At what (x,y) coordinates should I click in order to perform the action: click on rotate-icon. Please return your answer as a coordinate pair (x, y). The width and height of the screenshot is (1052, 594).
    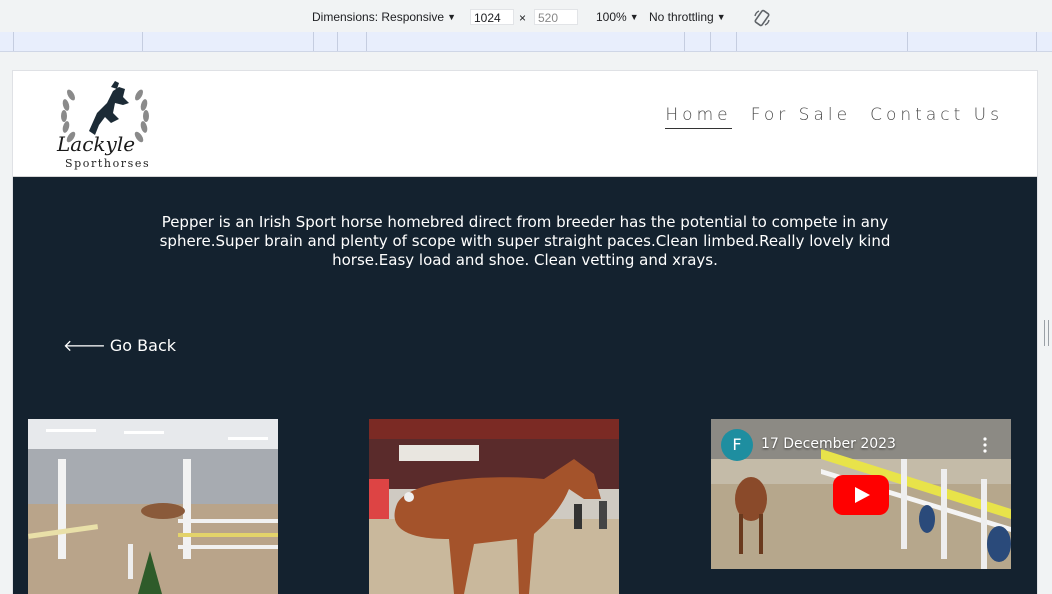
    Looking at the image, I should click on (762, 18).